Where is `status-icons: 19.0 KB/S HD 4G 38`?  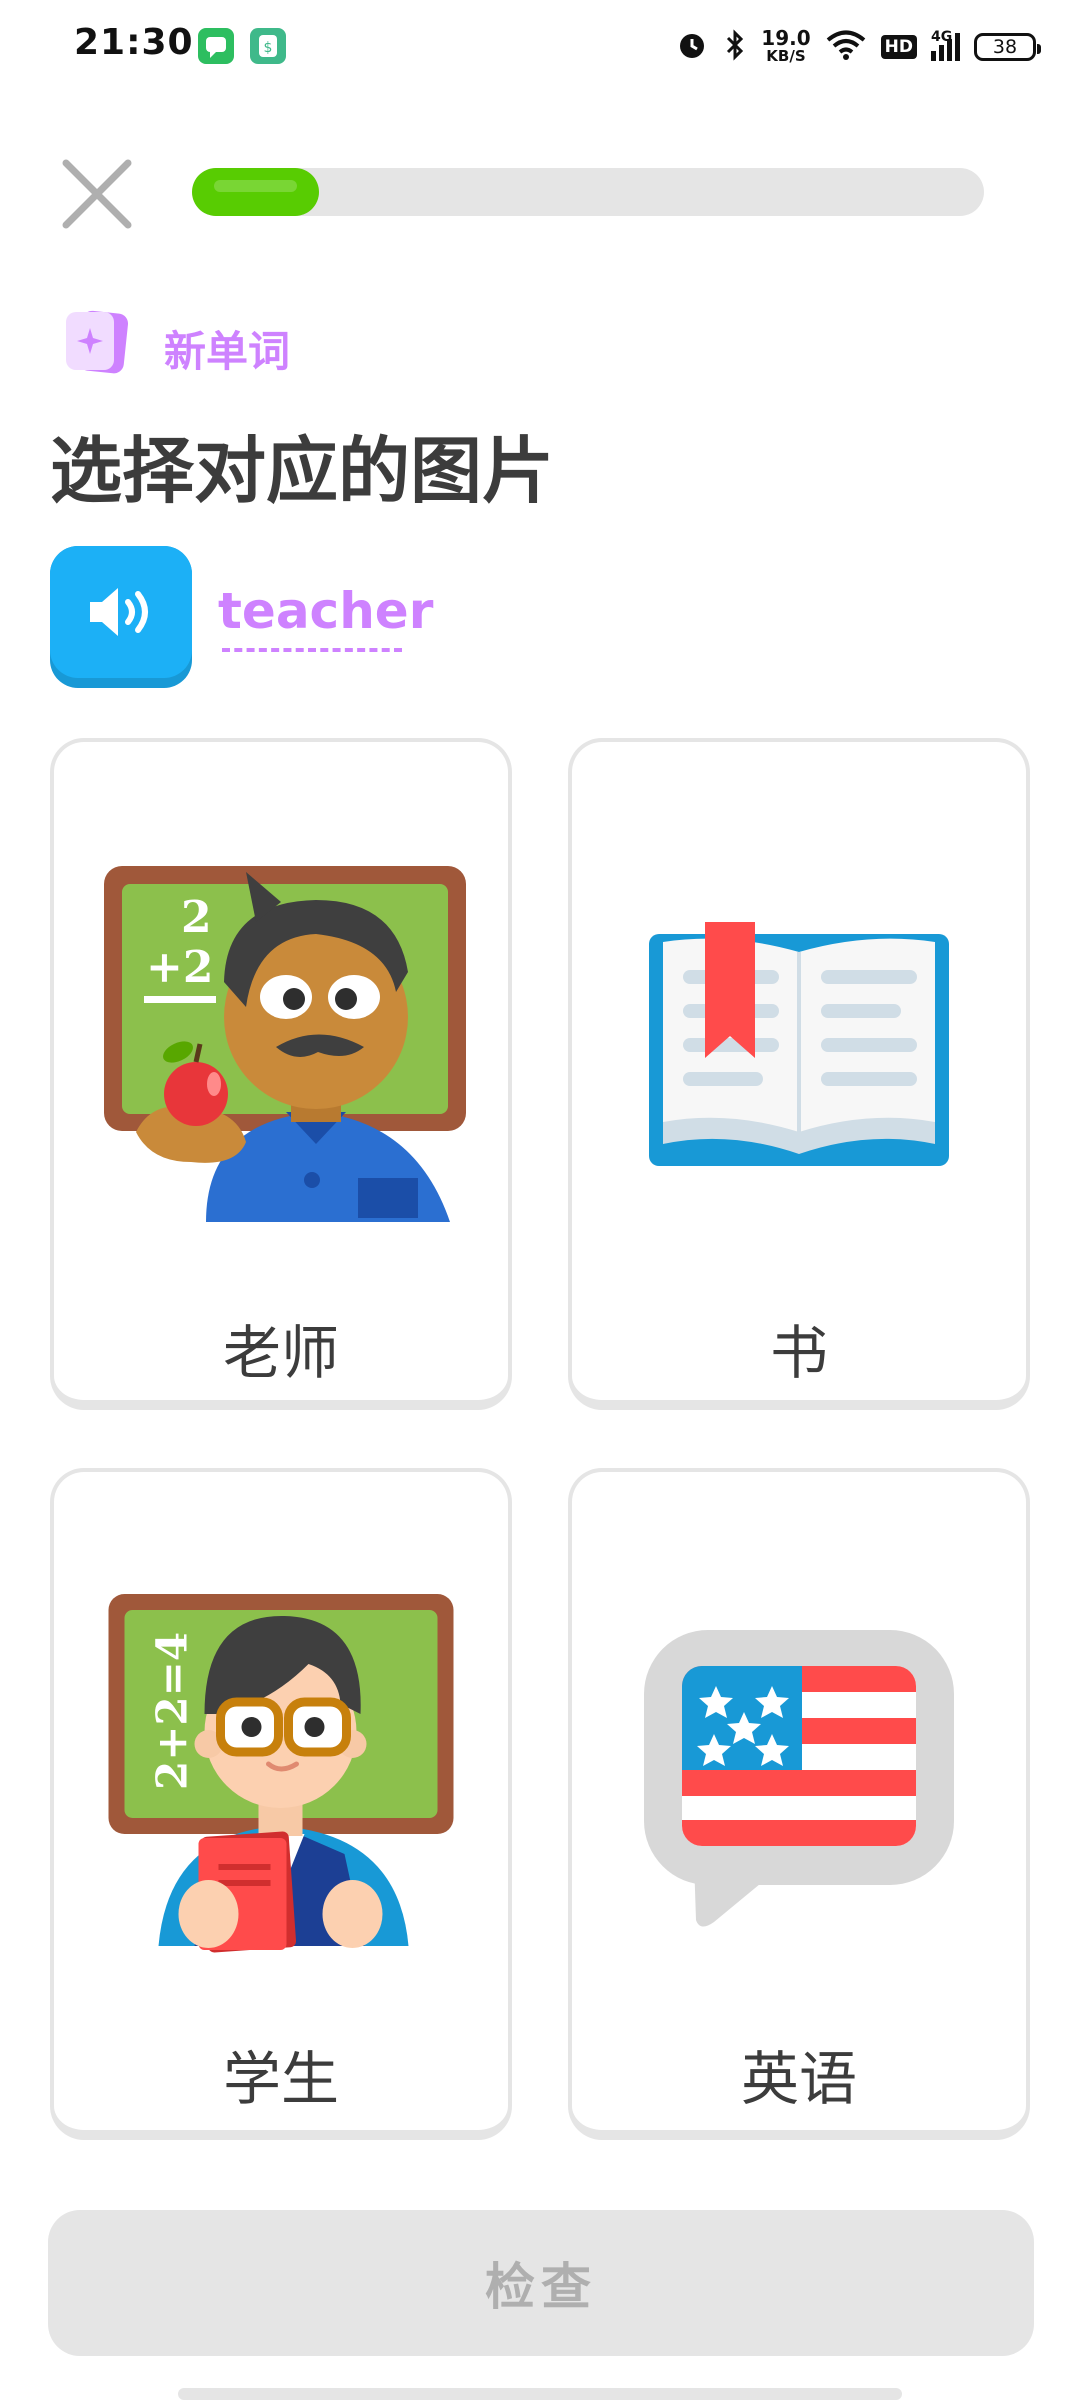 status-icons: 19.0 KB/S HD 4G 38 is located at coordinates (858, 47).